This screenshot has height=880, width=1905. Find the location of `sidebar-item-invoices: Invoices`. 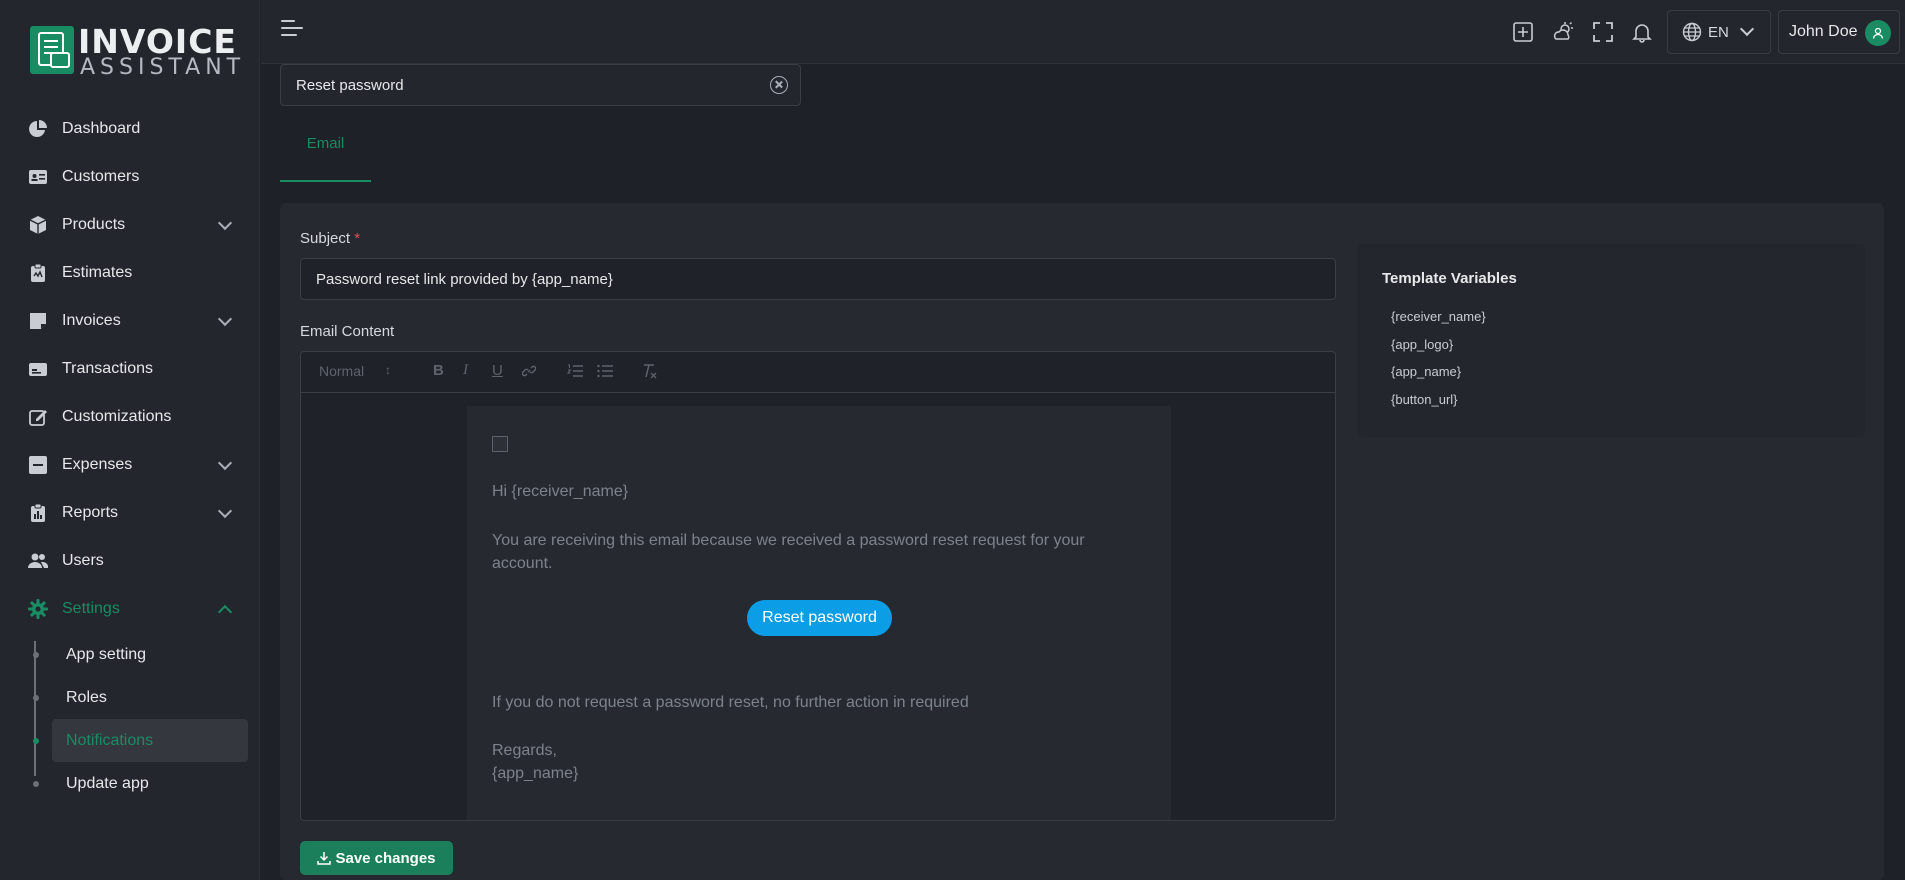

sidebar-item-invoices: Invoices is located at coordinates (130, 321).